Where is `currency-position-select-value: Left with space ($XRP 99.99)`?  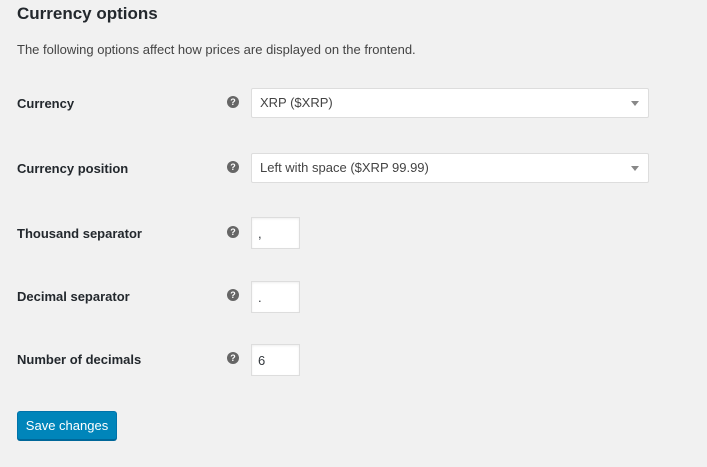
currency-position-select-value: Left with space ($XRP 99.99) is located at coordinates (344, 167).